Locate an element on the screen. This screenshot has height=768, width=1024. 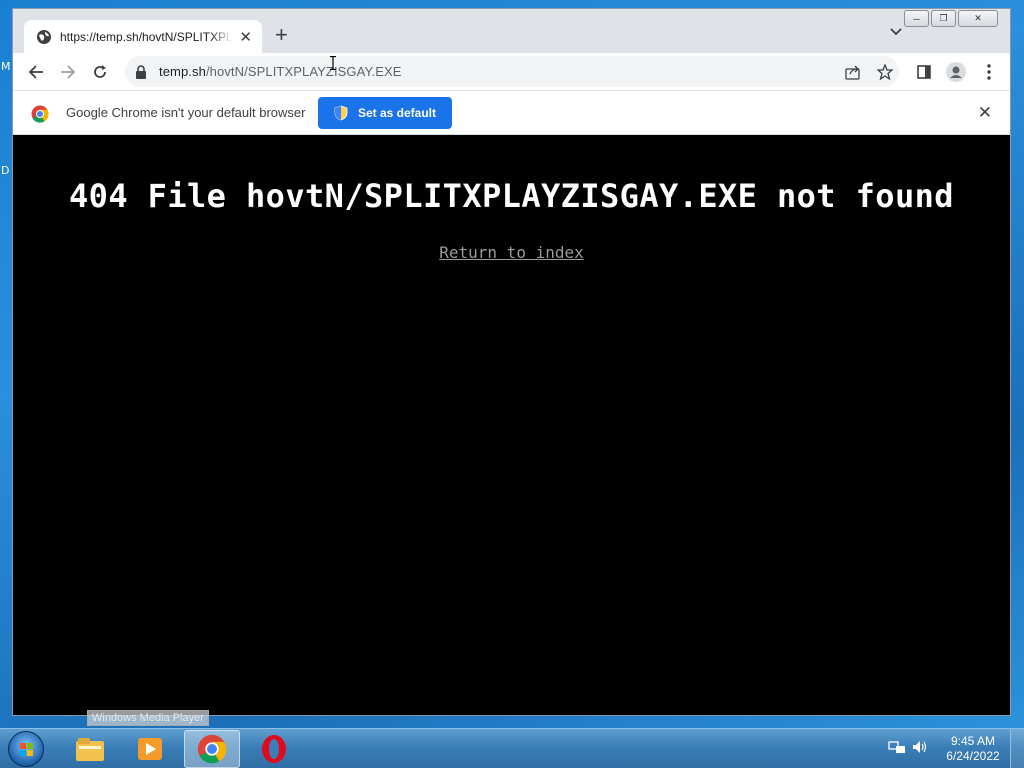
taskbar-file-explorer is located at coordinates (90, 749).